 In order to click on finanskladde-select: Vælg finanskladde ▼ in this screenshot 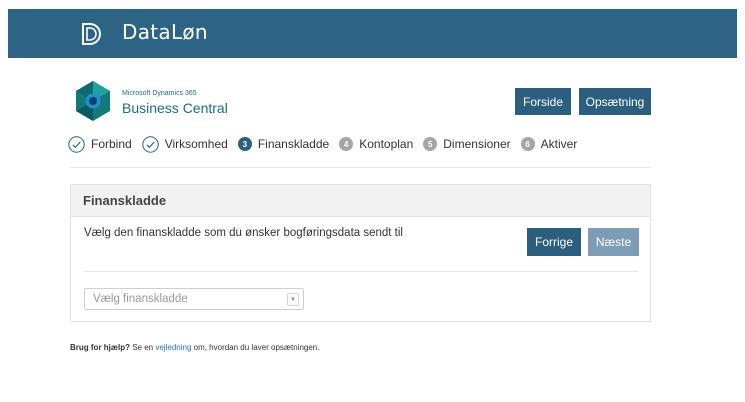, I will do `click(194, 299)`.